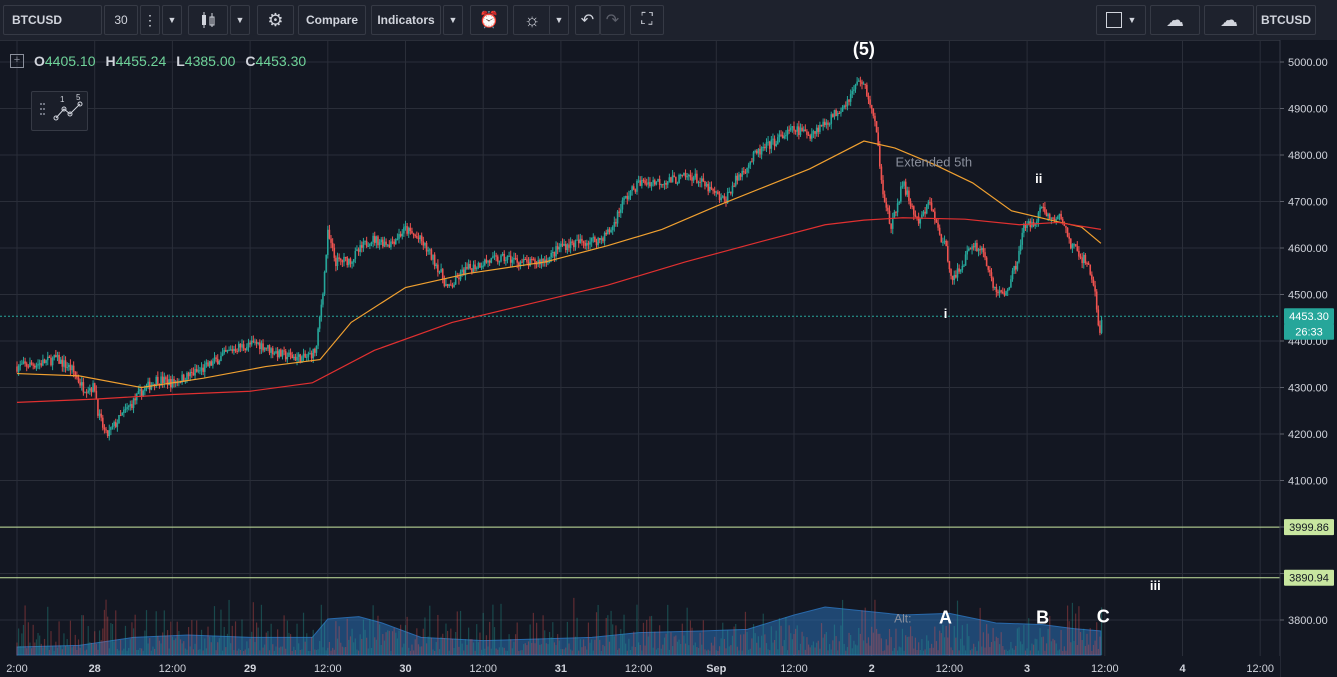  I want to click on symbol-label-right: BTCUSD, so click(1286, 20).